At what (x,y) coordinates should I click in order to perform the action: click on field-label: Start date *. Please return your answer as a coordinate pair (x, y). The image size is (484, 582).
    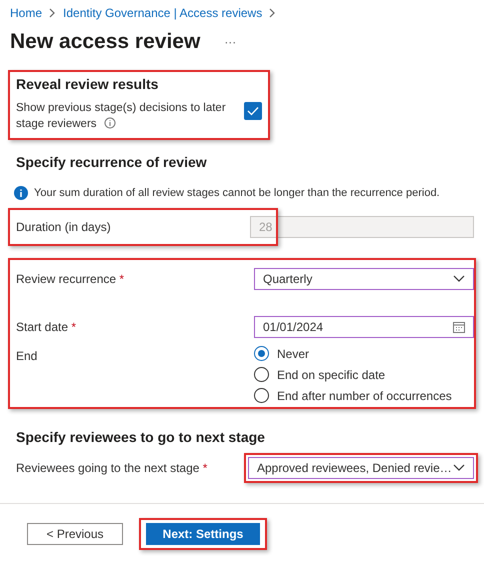
    Looking at the image, I should click on (46, 327).